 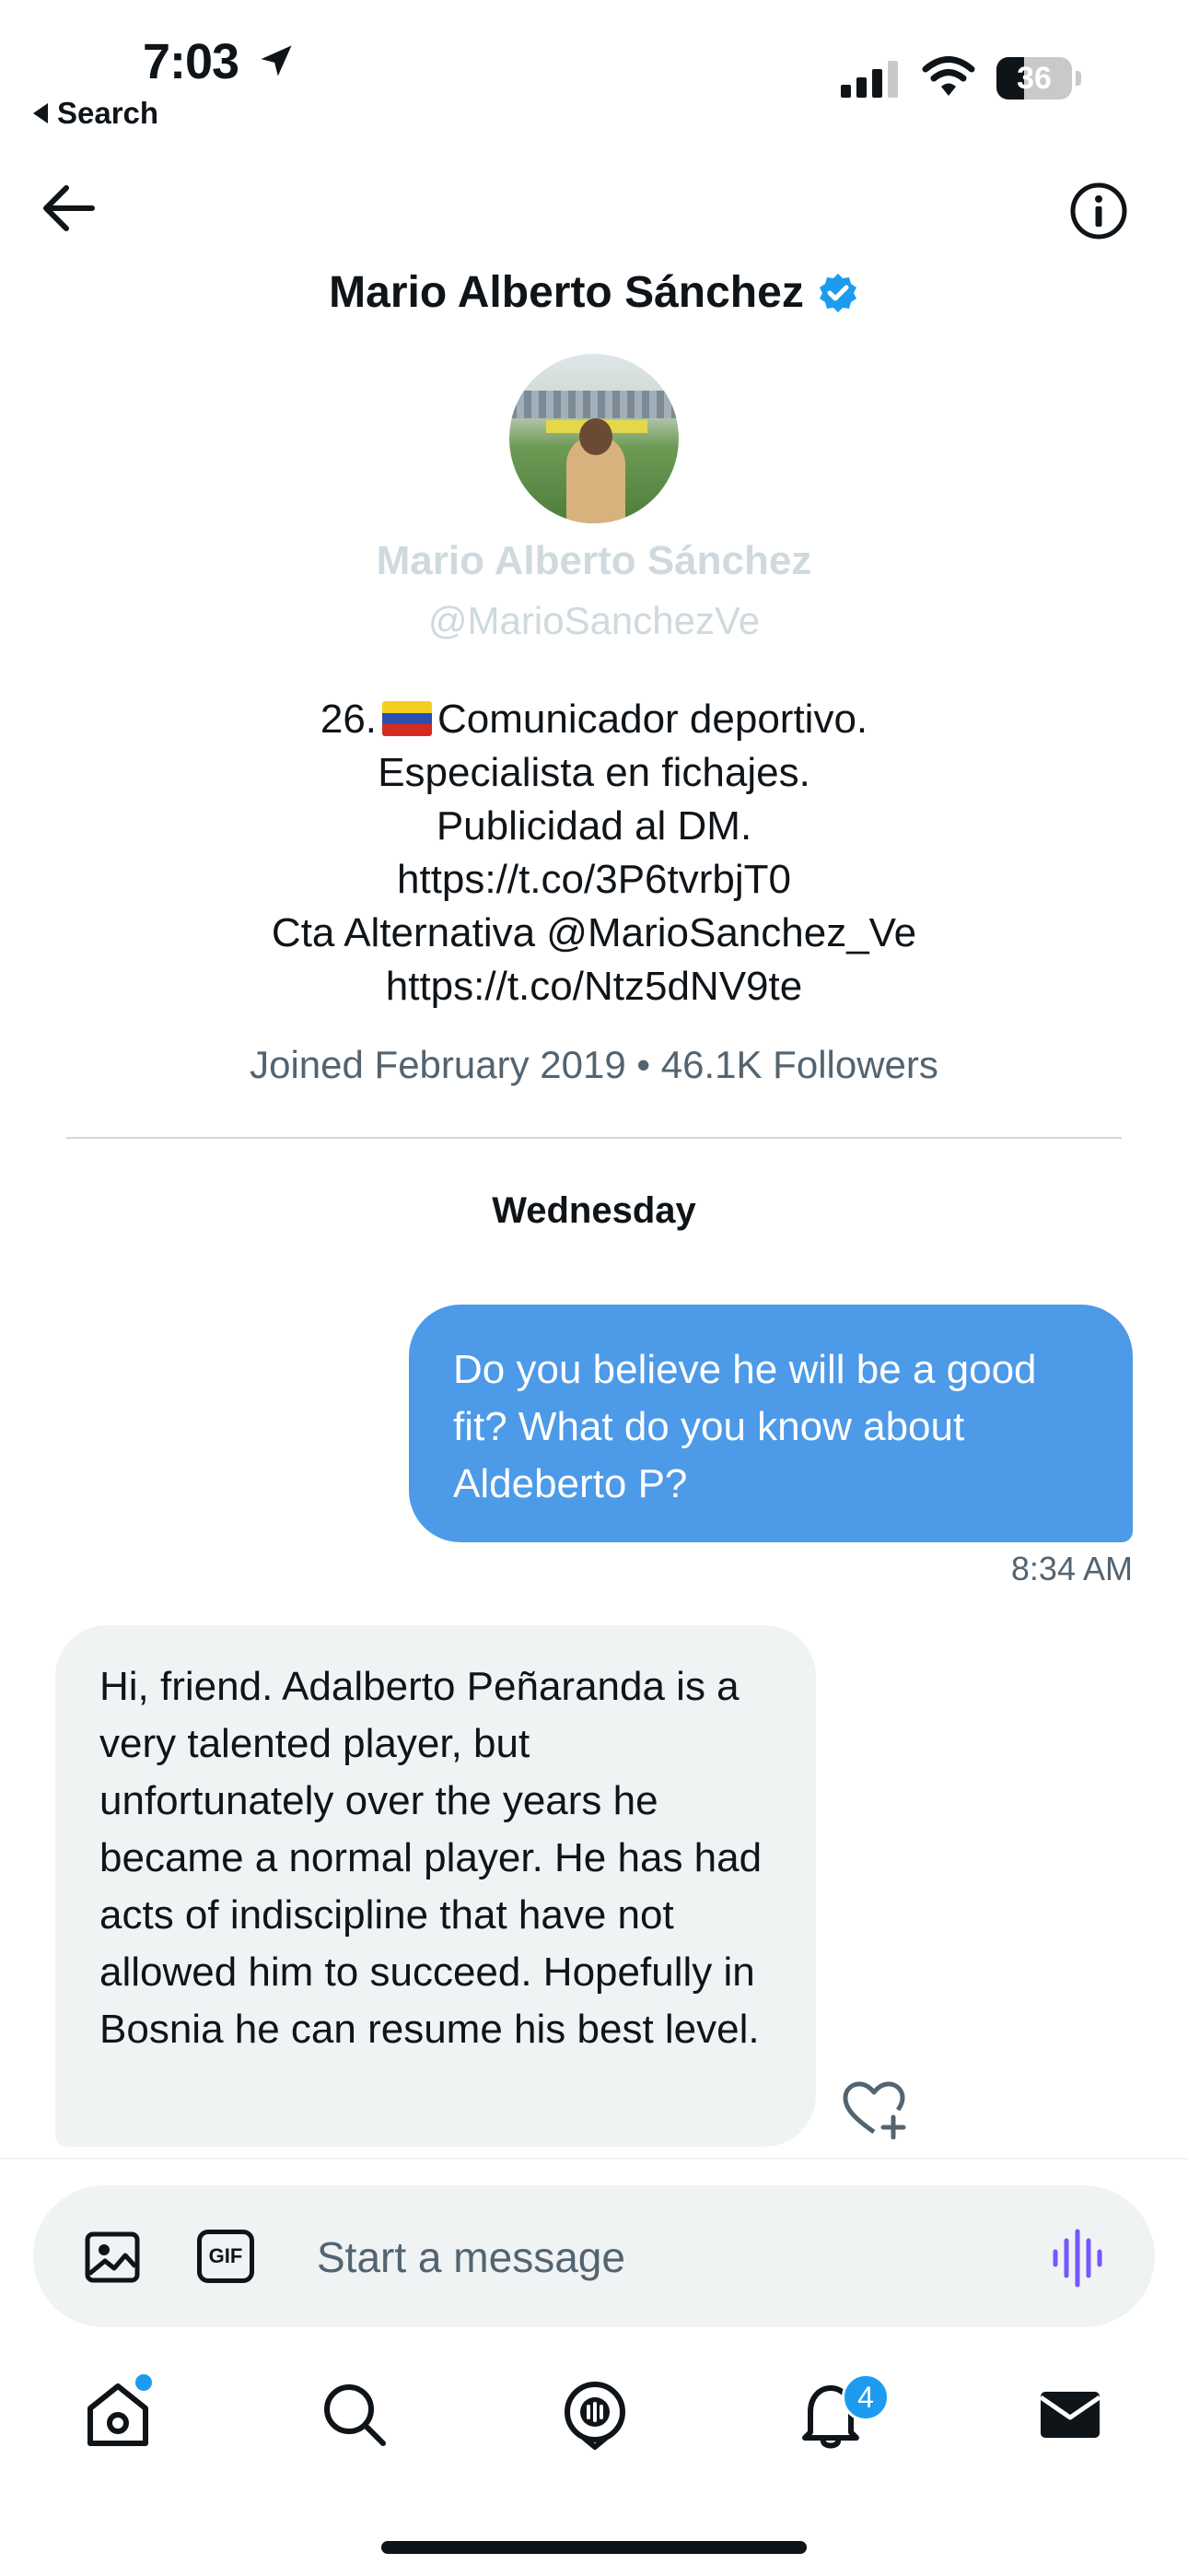 I want to click on day-separator: Wednesday, so click(x=594, y=1210).